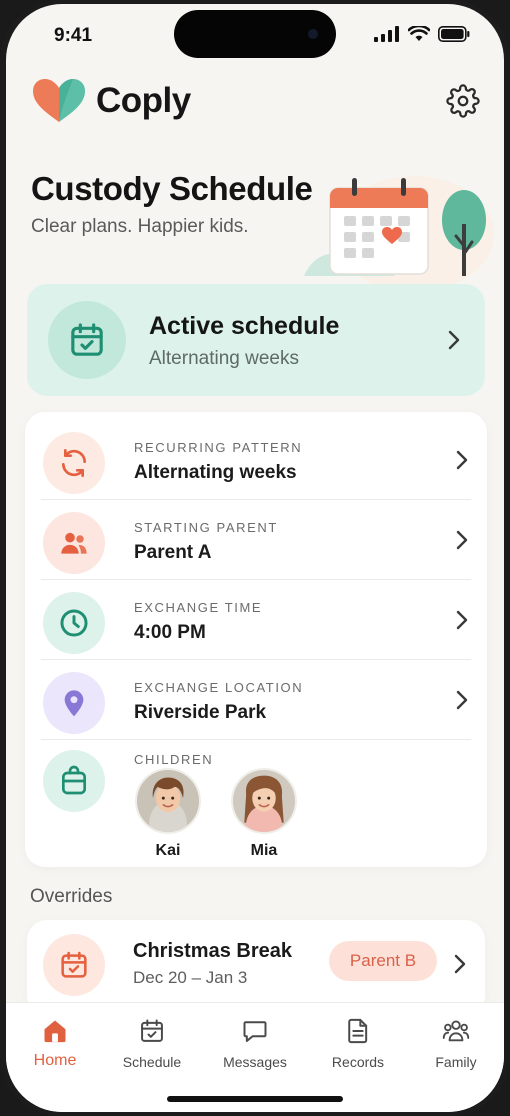 This screenshot has width=510, height=1116. I want to click on tab-label: Home, so click(55, 1060).